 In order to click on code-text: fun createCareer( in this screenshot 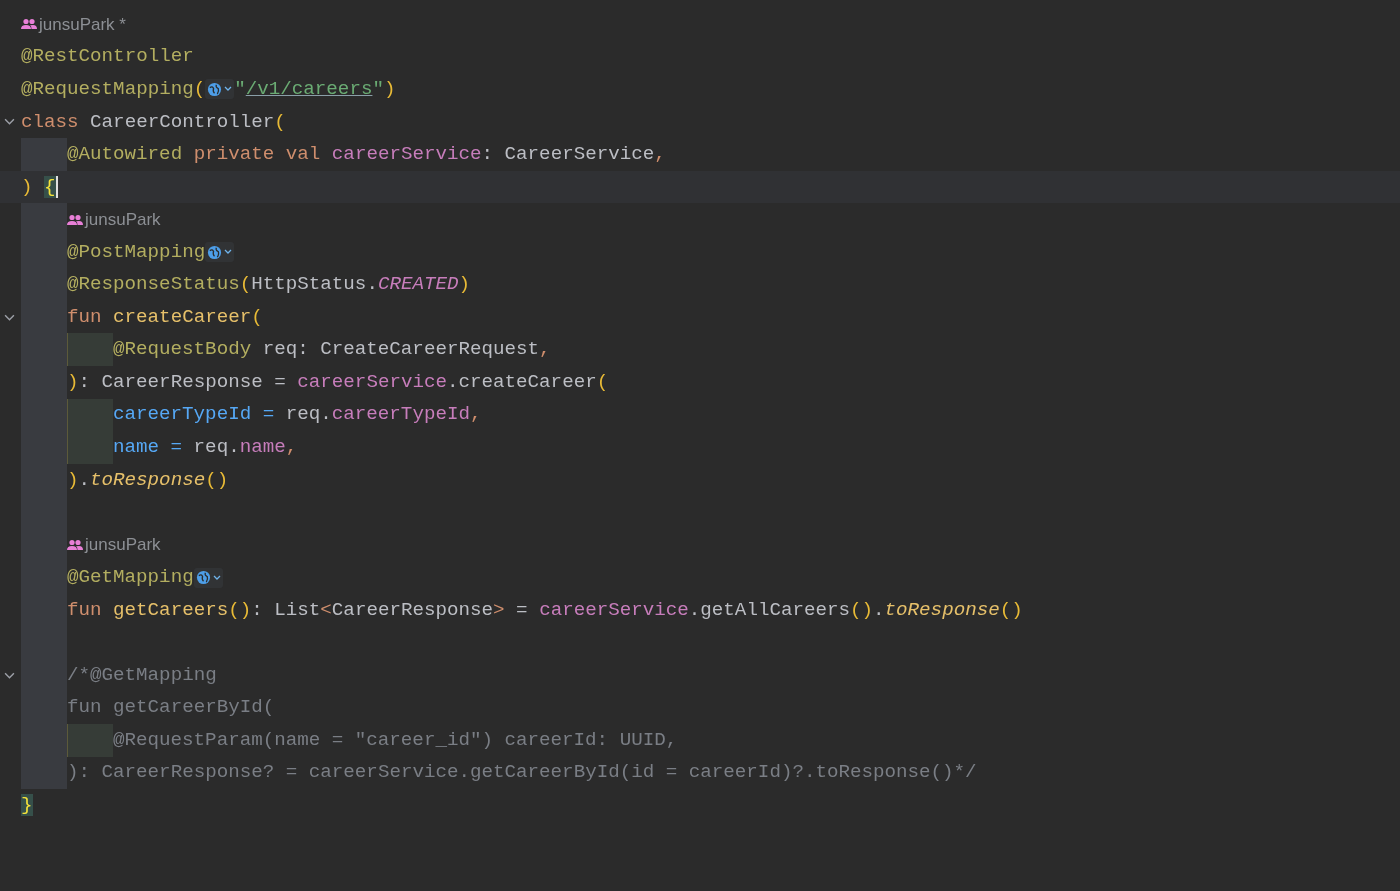, I will do `click(165, 317)`.